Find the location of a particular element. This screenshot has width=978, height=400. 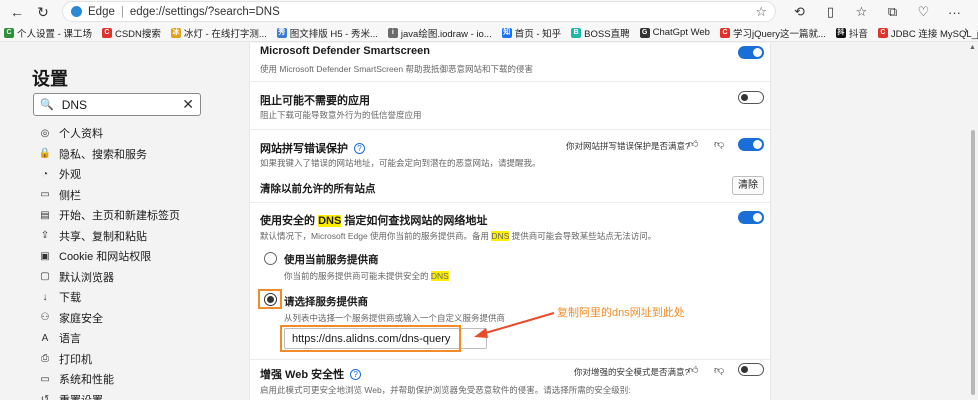

typo-title: 网站拼写错误保护? is located at coordinates (312, 148).